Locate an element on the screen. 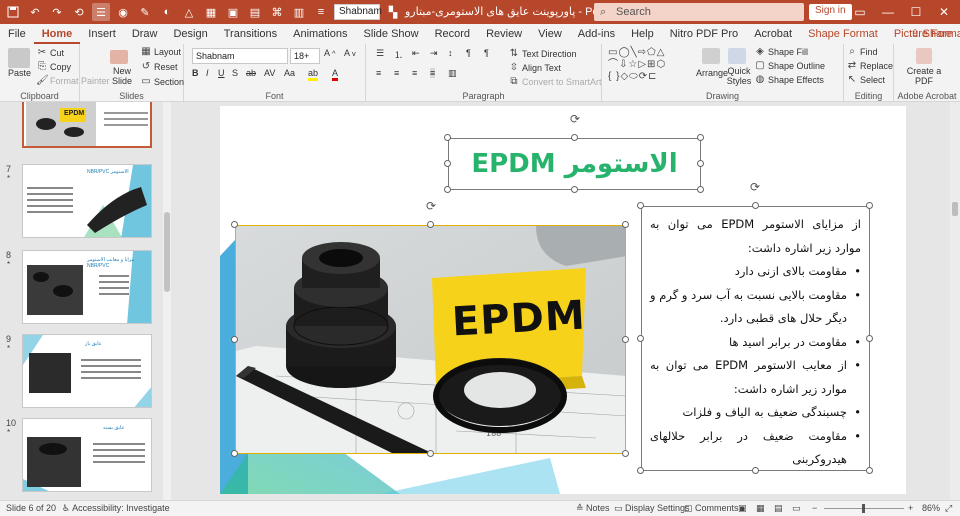 The width and height of the screenshot is (960, 516). layout-icon: ▥ is located at coordinates (299, 12).